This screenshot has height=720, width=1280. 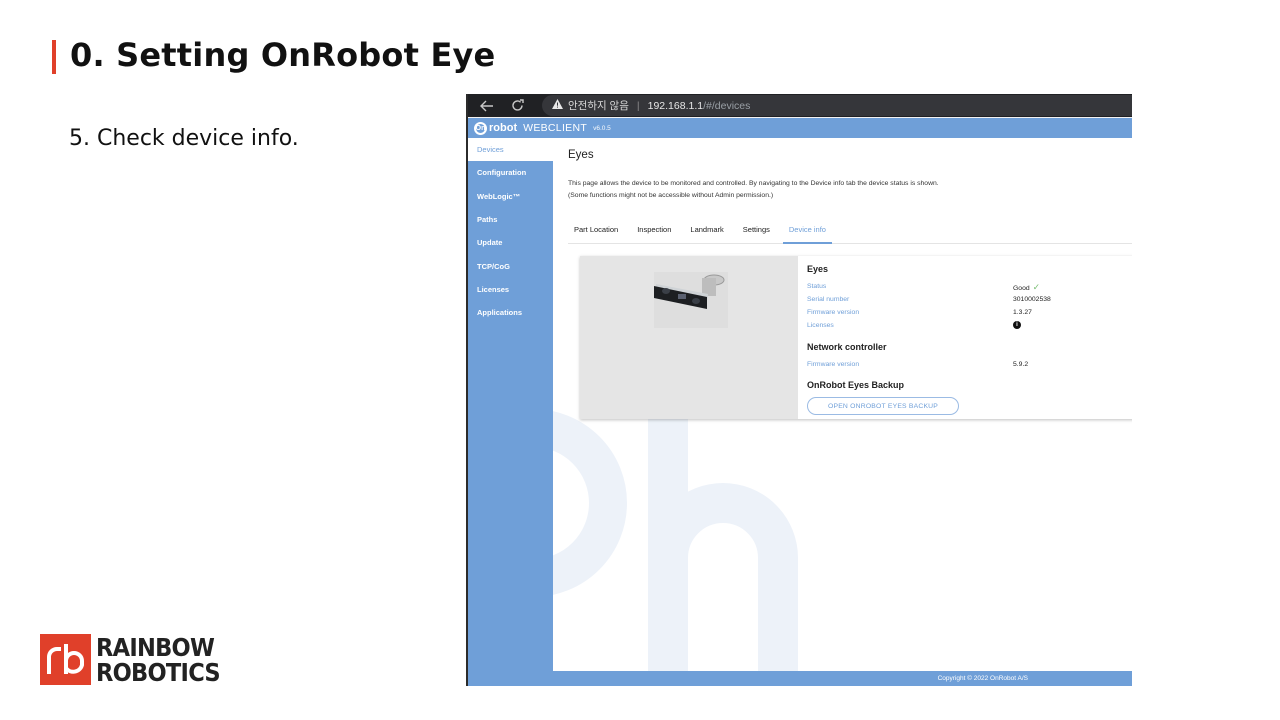 I want to click on onrobot-logo: On robot, so click(x=496, y=128).